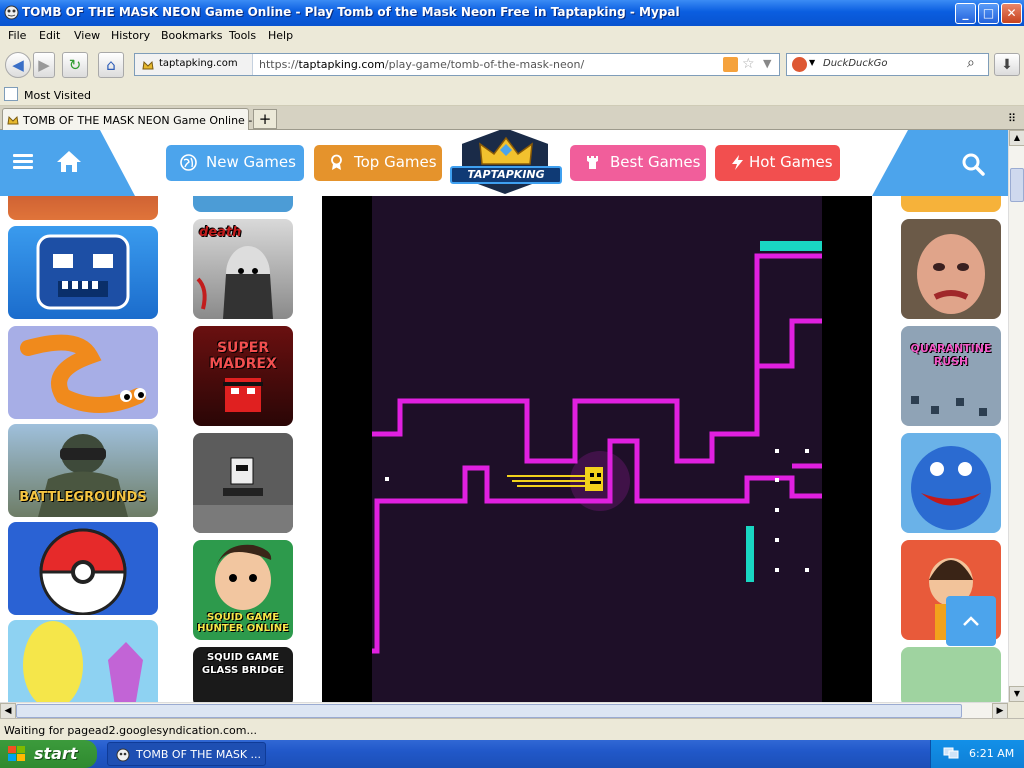 The image size is (1024, 768). I want to click on home-button: ⌂, so click(111, 65).